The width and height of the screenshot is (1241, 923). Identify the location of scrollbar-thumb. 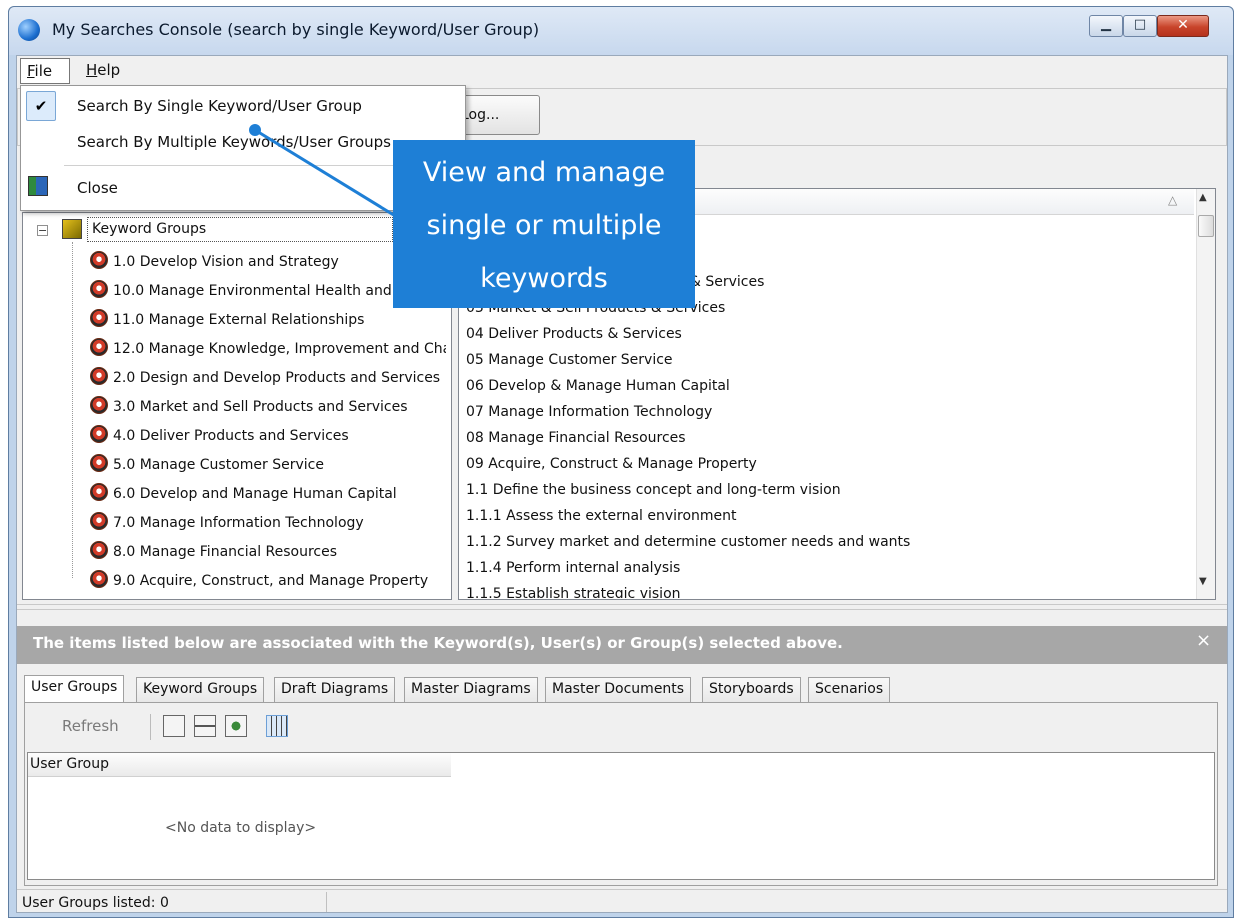
(1206, 226).